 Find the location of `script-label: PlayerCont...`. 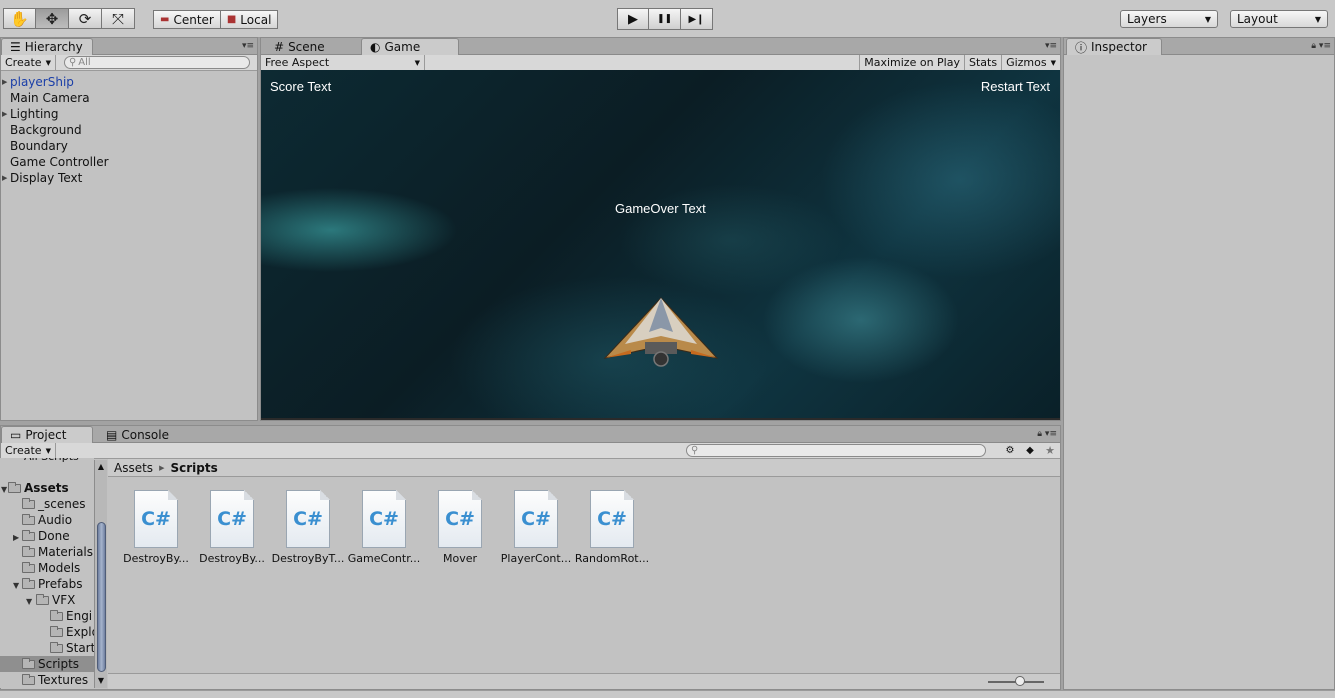

script-label: PlayerCont... is located at coordinates (536, 558).